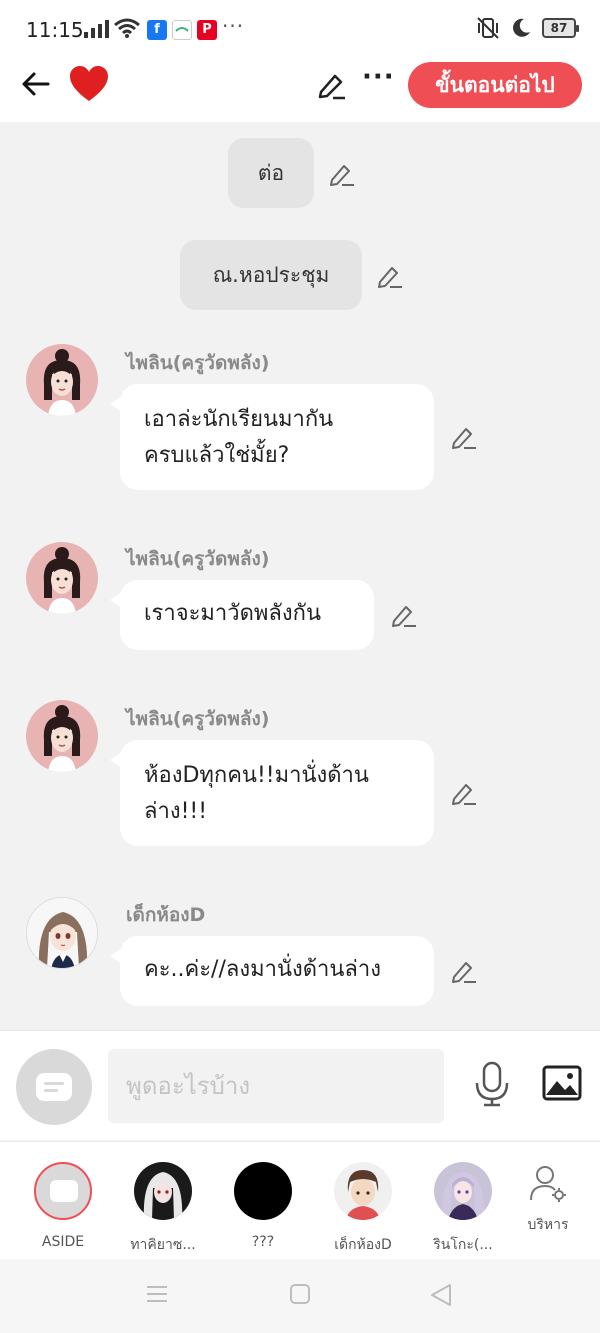  Describe the element at coordinates (157, 30) in the screenshot. I see `facebook-notification-icon: f` at that location.